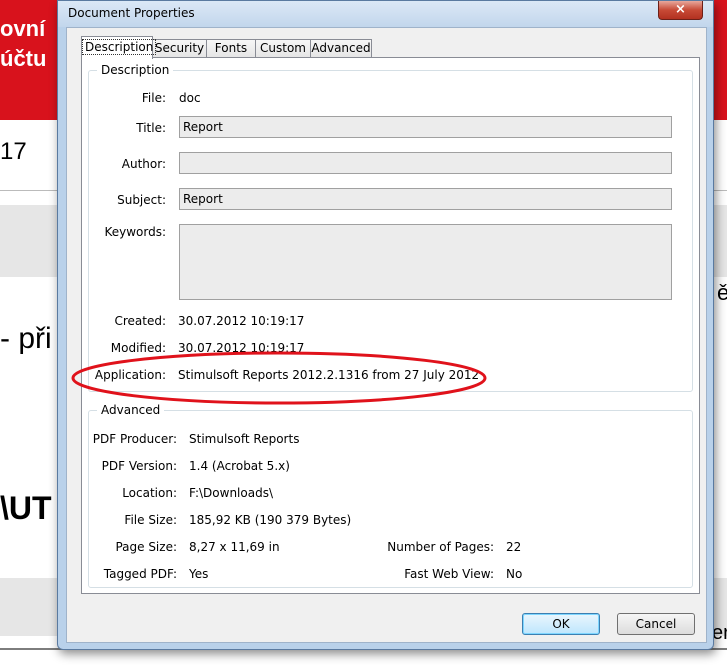 This screenshot has height=665, width=727. What do you see at coordinates (279, 378) in the screenshot?
I see `annotation-ellipse` at bounding box center [279, 378].